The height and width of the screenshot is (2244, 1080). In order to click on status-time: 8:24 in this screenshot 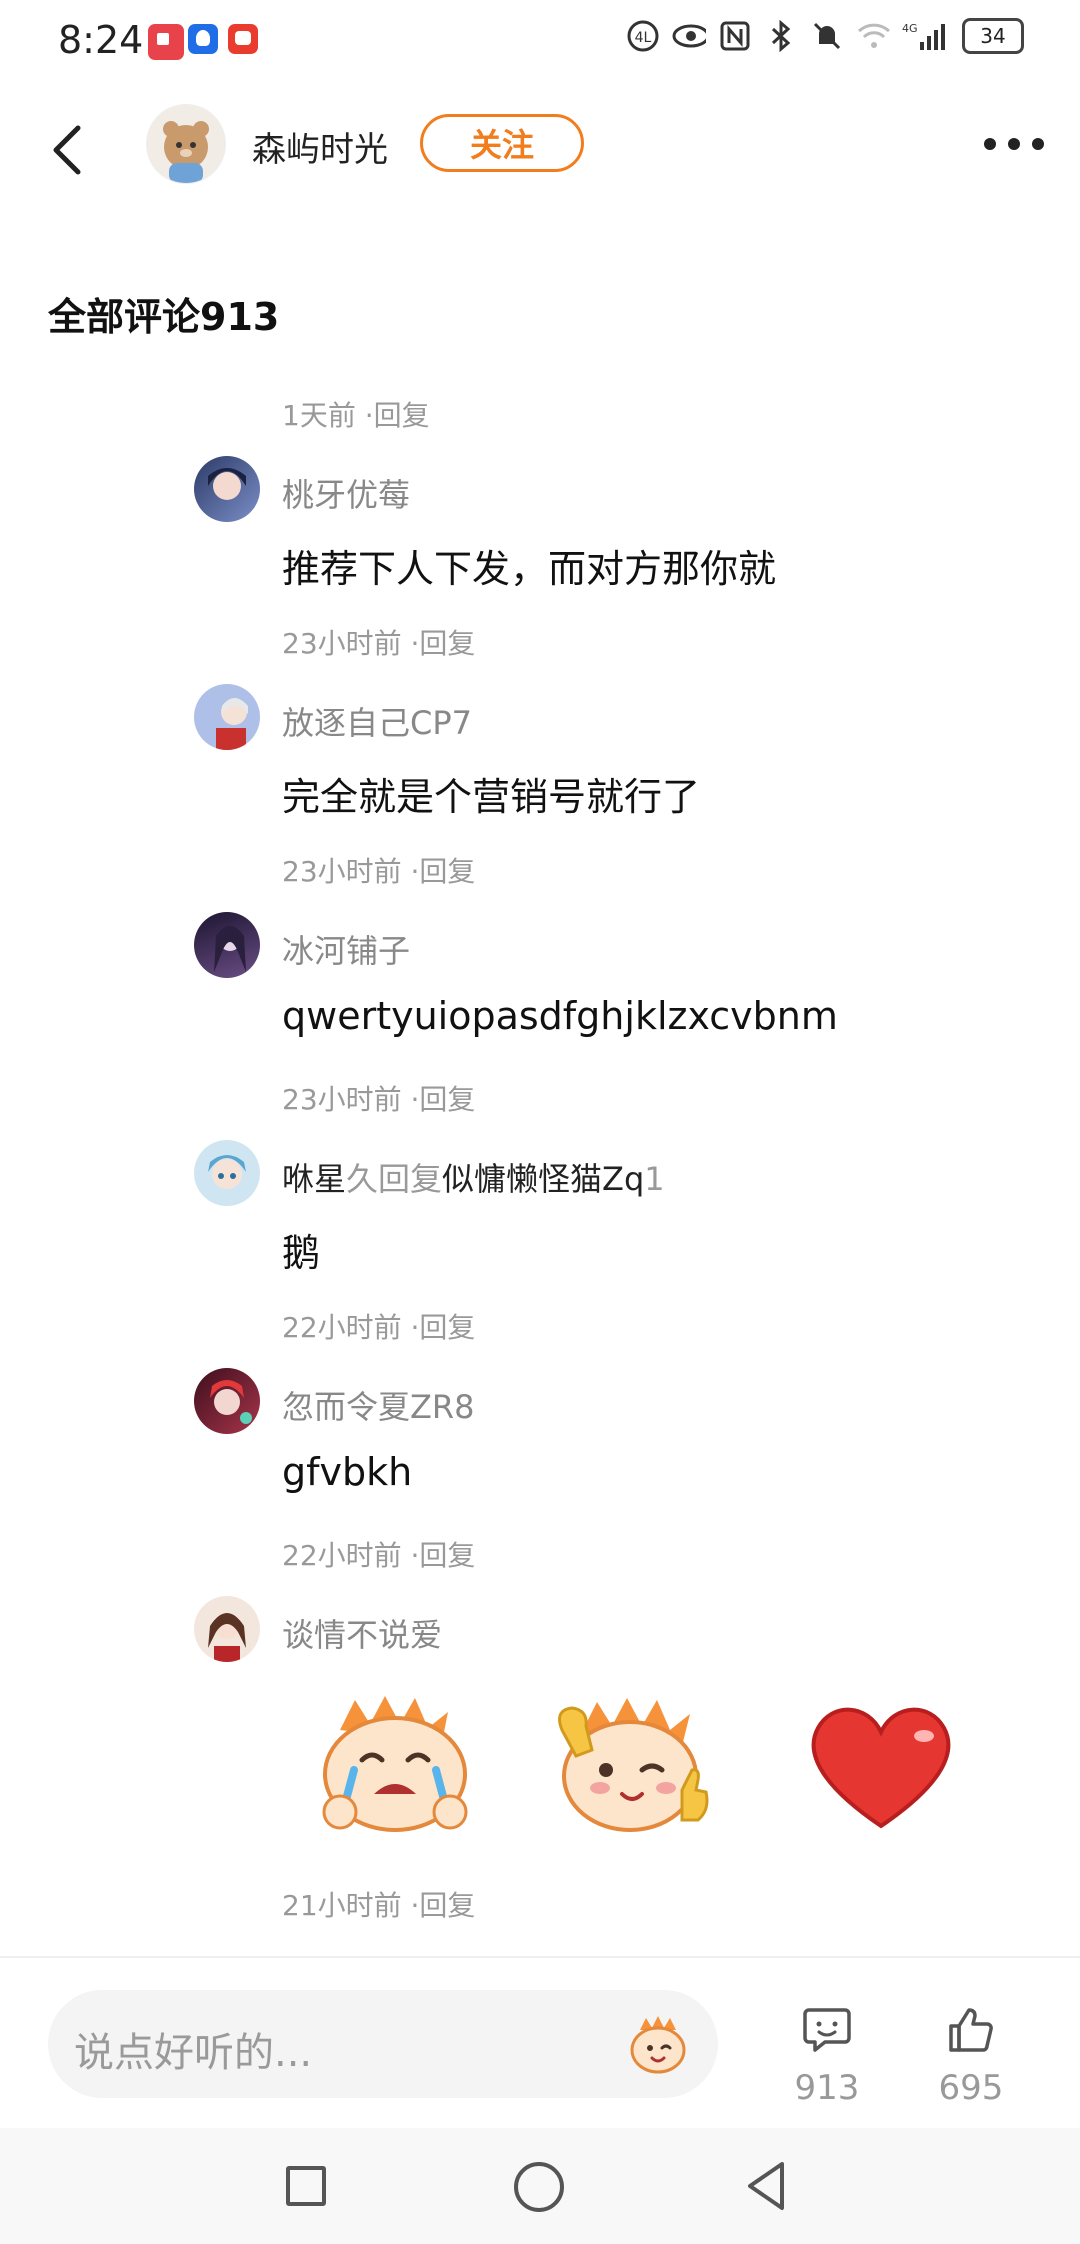, I will do `click(101, 40)`.